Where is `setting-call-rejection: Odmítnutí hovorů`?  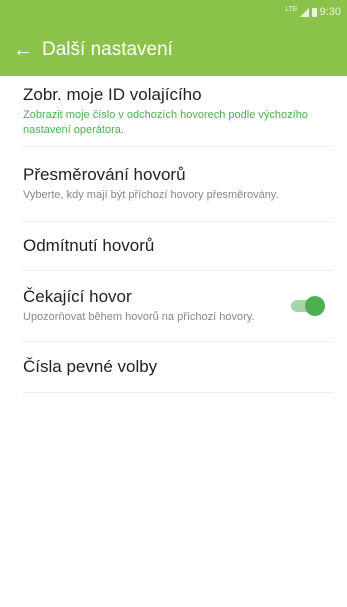
setting-call-rejection: Odmítnutí hovorů is located at coordinates (178, 246).